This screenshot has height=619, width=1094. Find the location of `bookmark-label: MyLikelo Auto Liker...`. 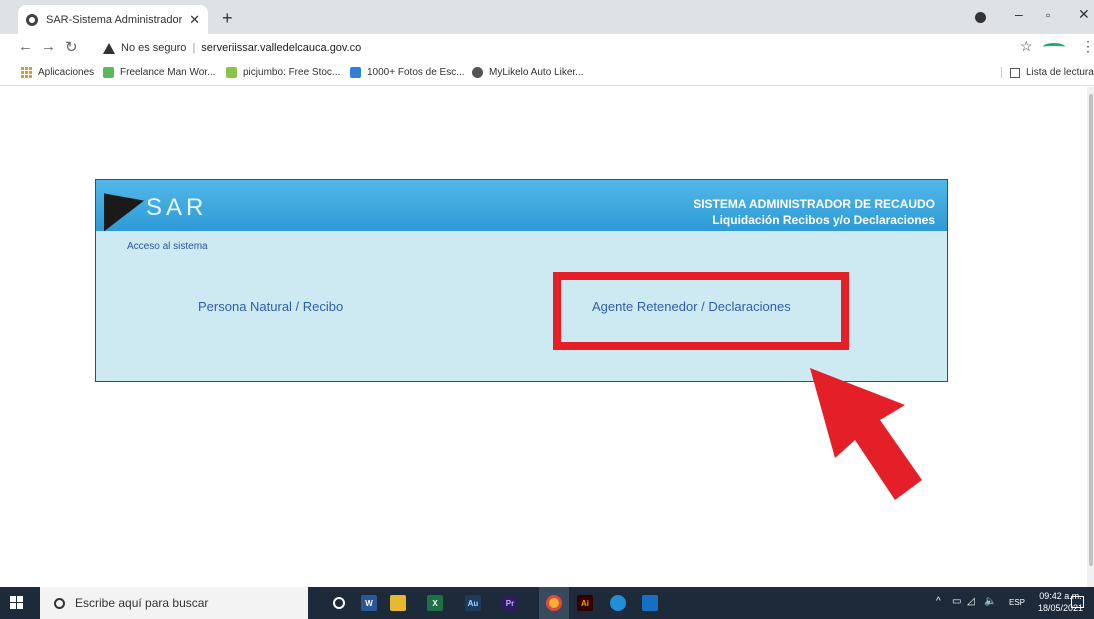

bookmark-label: MyLikelo Auto Liker... is located at coordinates (536, 72).